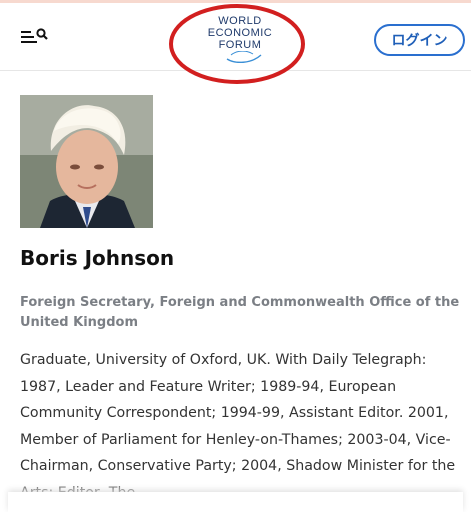 The height and width of the screenshot is (512, 471). I want to click on login-button: ログイン, so click(419, 40).